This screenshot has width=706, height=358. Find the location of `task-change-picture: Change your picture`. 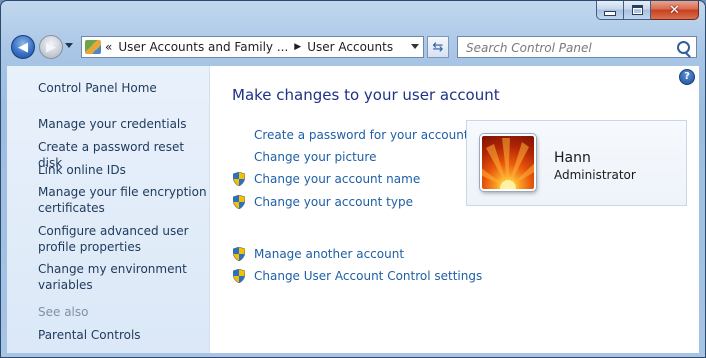

task-change-picture: Change your picture is located at coordinates (315, 157).